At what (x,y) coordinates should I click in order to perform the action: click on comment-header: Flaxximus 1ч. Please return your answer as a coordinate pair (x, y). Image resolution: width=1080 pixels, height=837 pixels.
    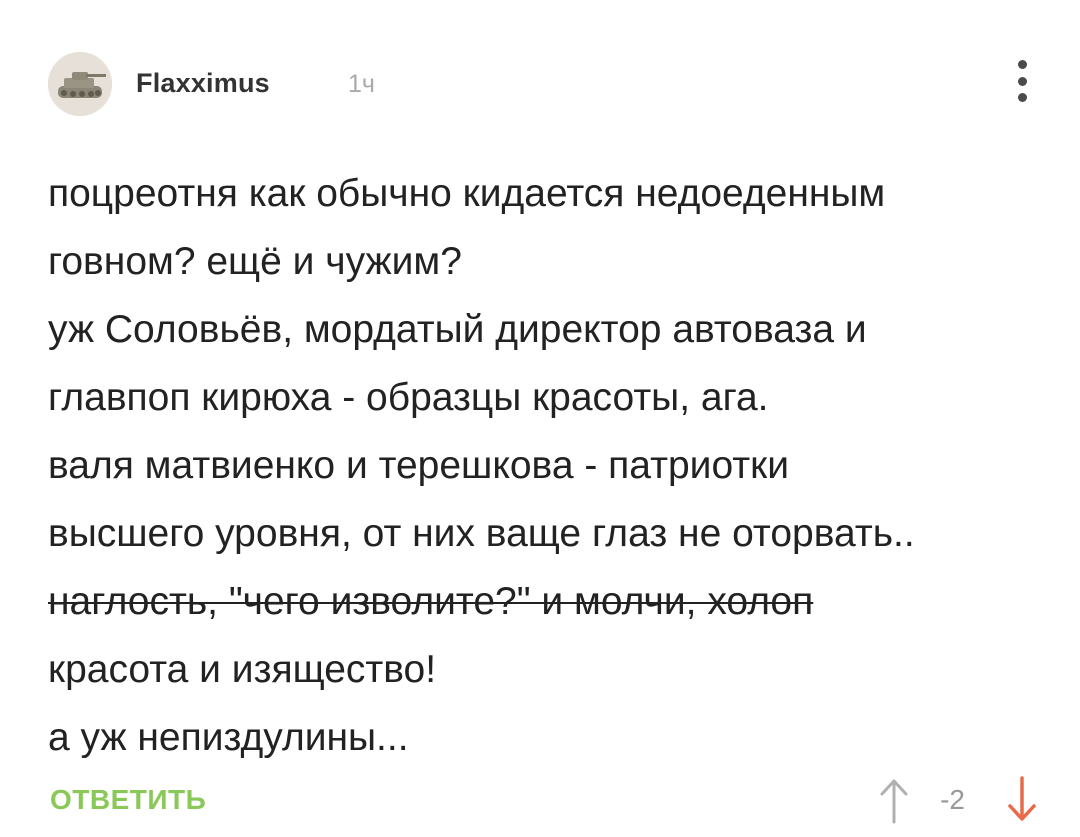
    Looking at the image, I should click on (544, 84).